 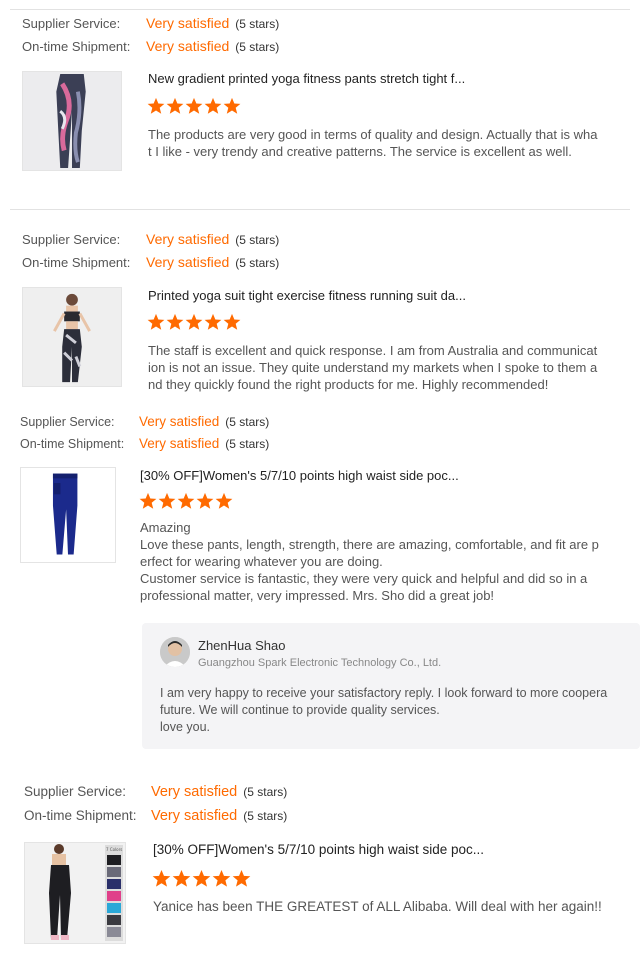 I want to click on avatar, so click(x=175, y=652).